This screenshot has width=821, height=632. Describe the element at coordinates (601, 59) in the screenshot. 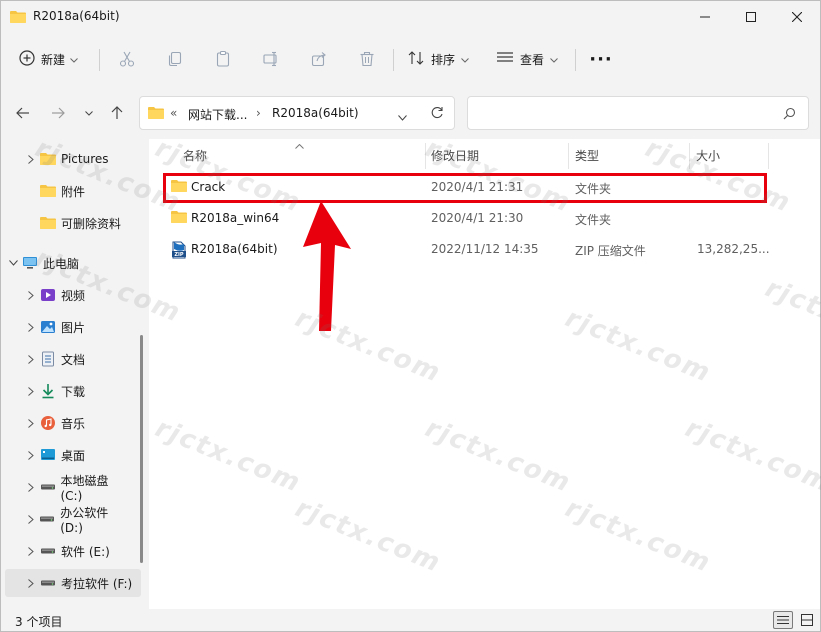

I see `more-options-button: ···` at that location.